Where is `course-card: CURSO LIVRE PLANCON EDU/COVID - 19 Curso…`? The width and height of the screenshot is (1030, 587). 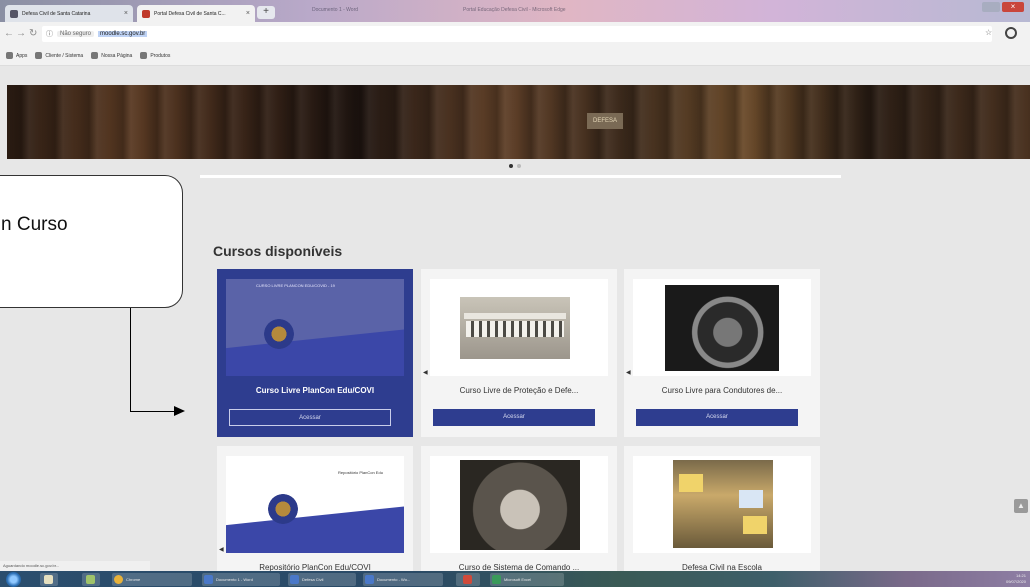
course-card: CURSO LIVRE PLANCON EDU/COVID - 19 Curso… is located at coordinates (315, 353).